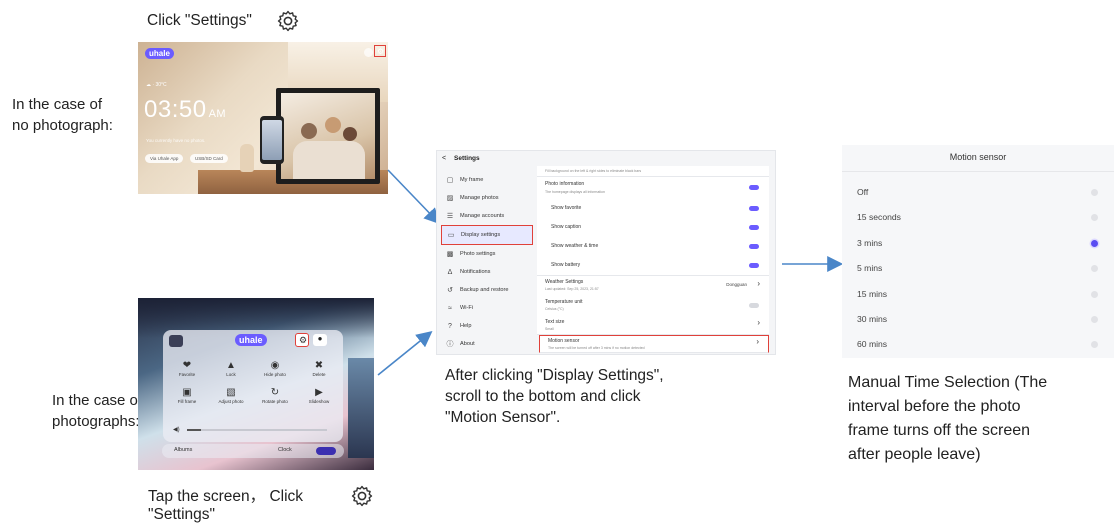 The width and height of the screenshot is (1117, 526). Describe the element at coordinates (487, 290) in the screenshot. I see `sidebar-item-backup: ↺ Backup and restore` at that location.